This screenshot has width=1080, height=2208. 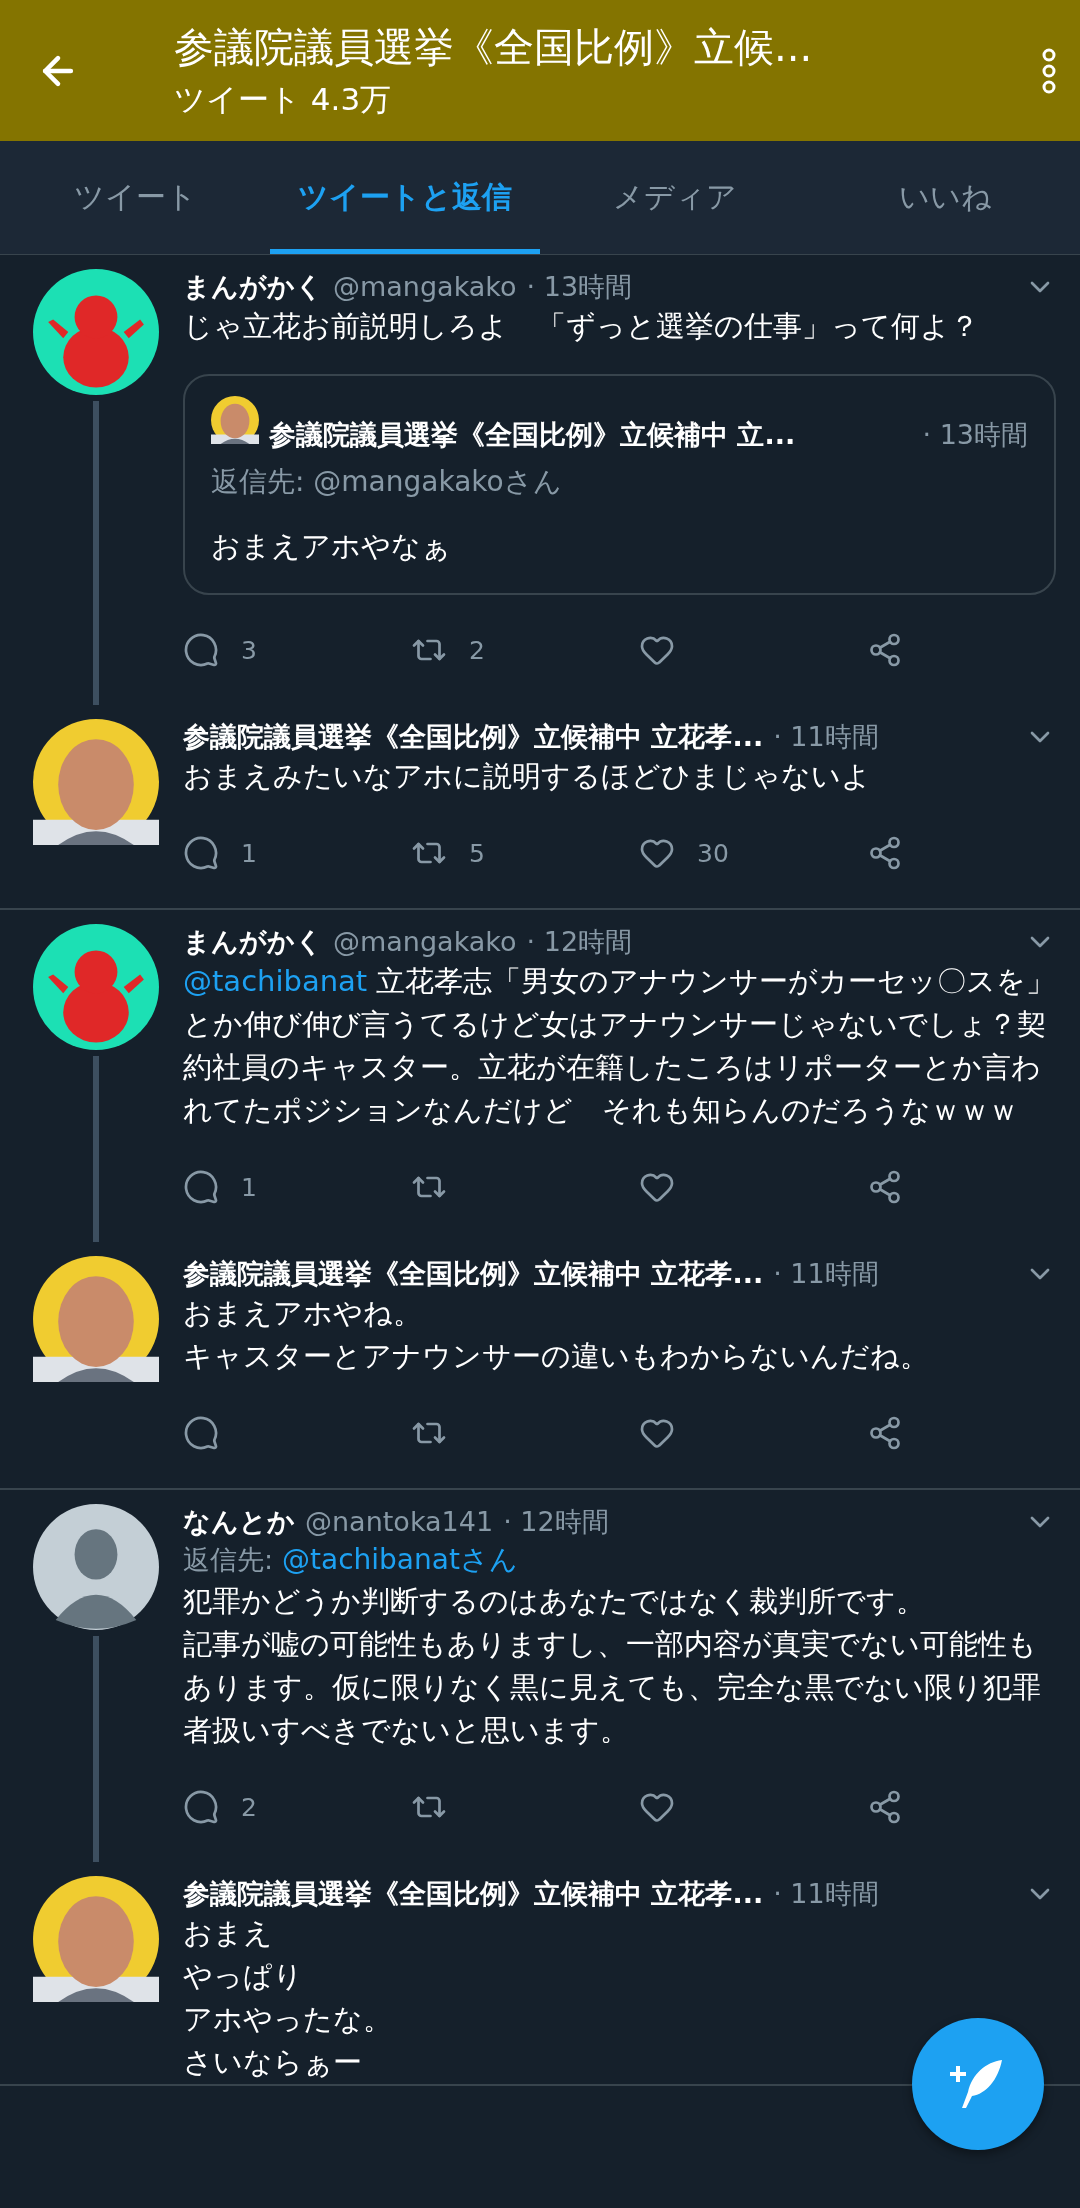 I want to click on tweet-text: 犯罪かどうか判断するのはあなたではなく裁判所です。, so click(x=554, y=1601).